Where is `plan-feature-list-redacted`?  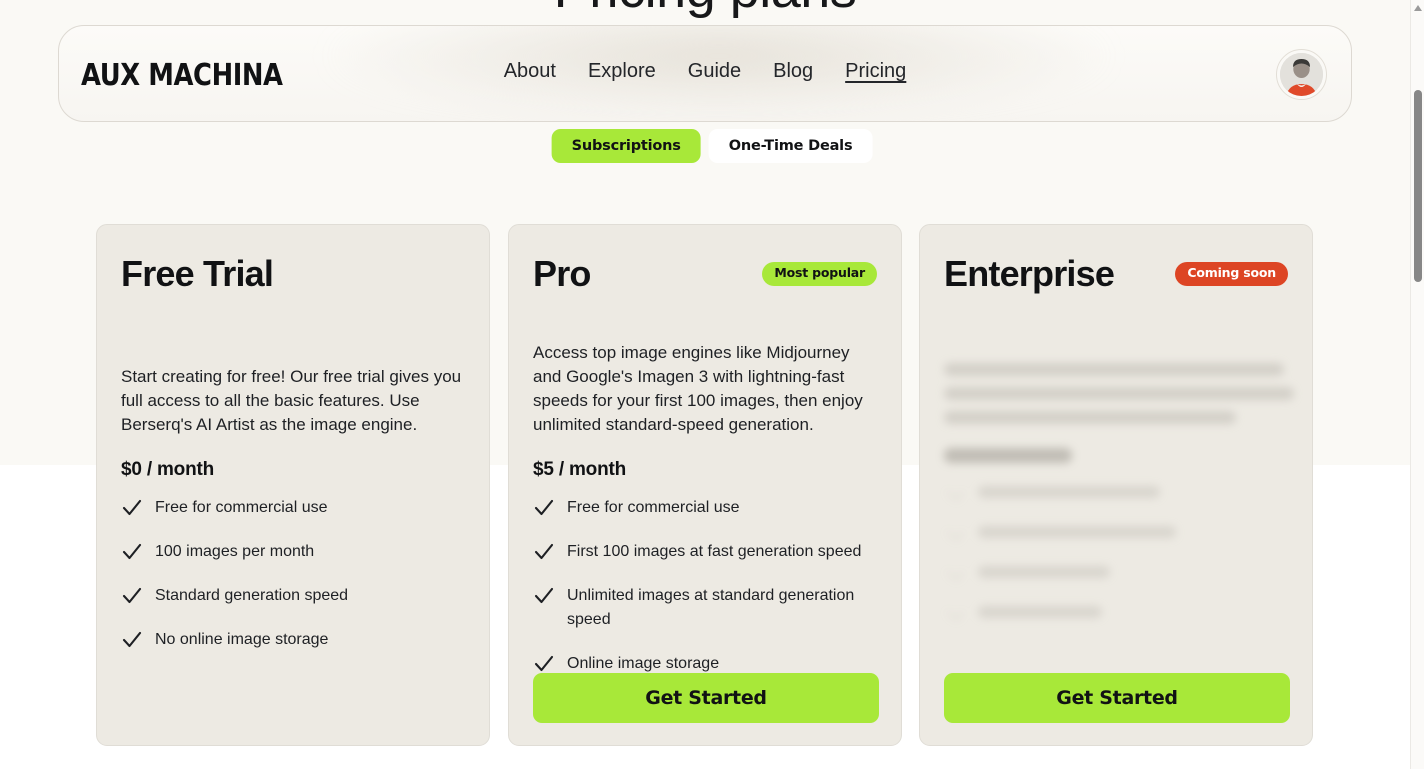
plan-feature-list-redacted is located at coordinates (1120, 551).